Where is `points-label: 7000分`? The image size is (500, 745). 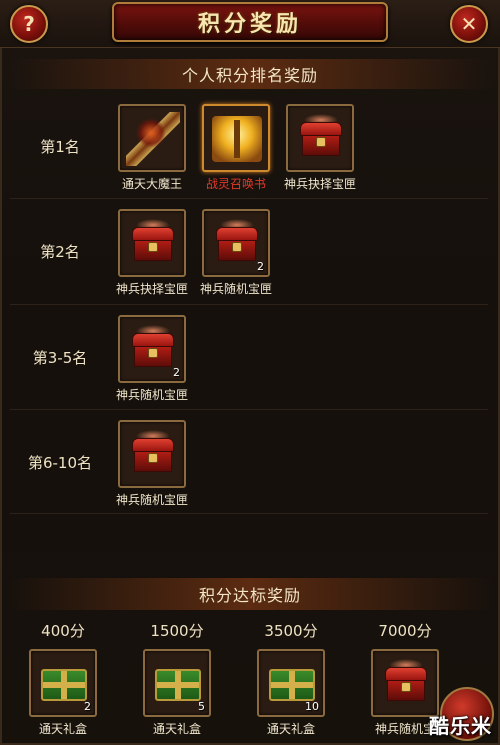 points-label: 7000分 is located at coordinates (405, 631).